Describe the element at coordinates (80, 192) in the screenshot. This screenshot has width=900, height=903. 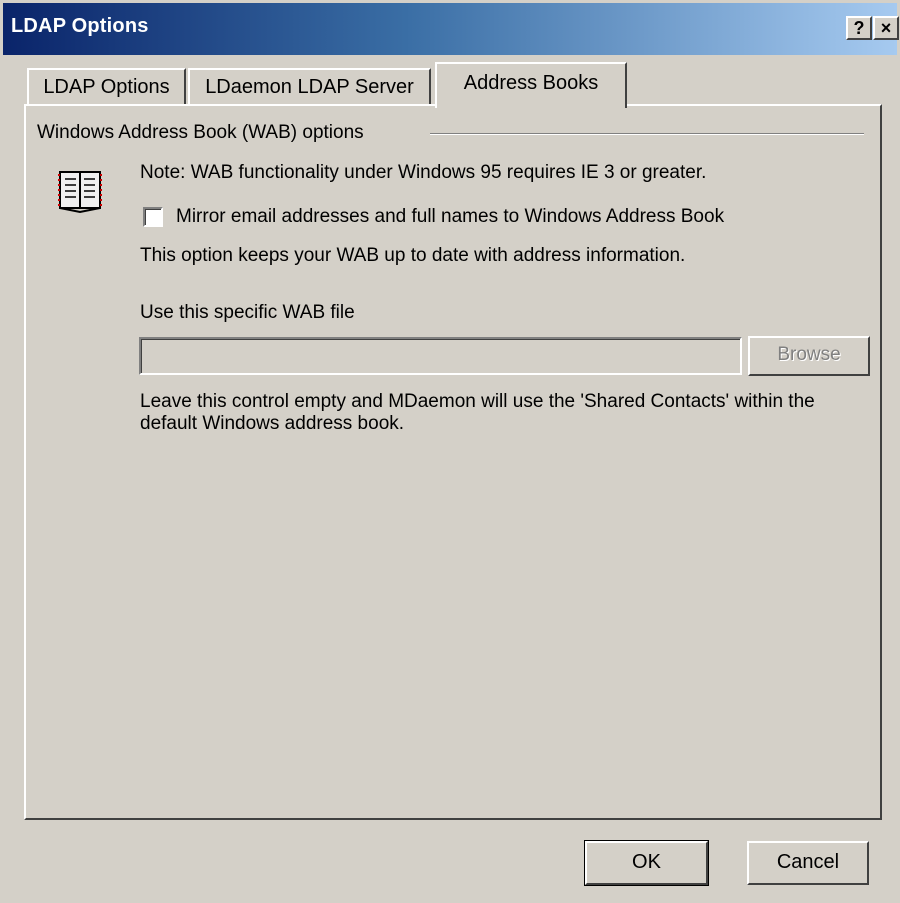
I see `address-book-icon` at that location.